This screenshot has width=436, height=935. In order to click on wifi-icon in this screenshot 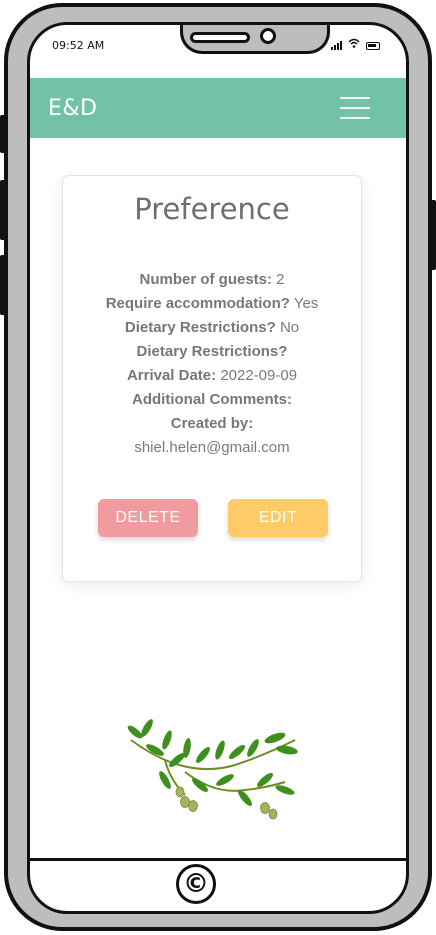, I will do `click(354, 44)`.